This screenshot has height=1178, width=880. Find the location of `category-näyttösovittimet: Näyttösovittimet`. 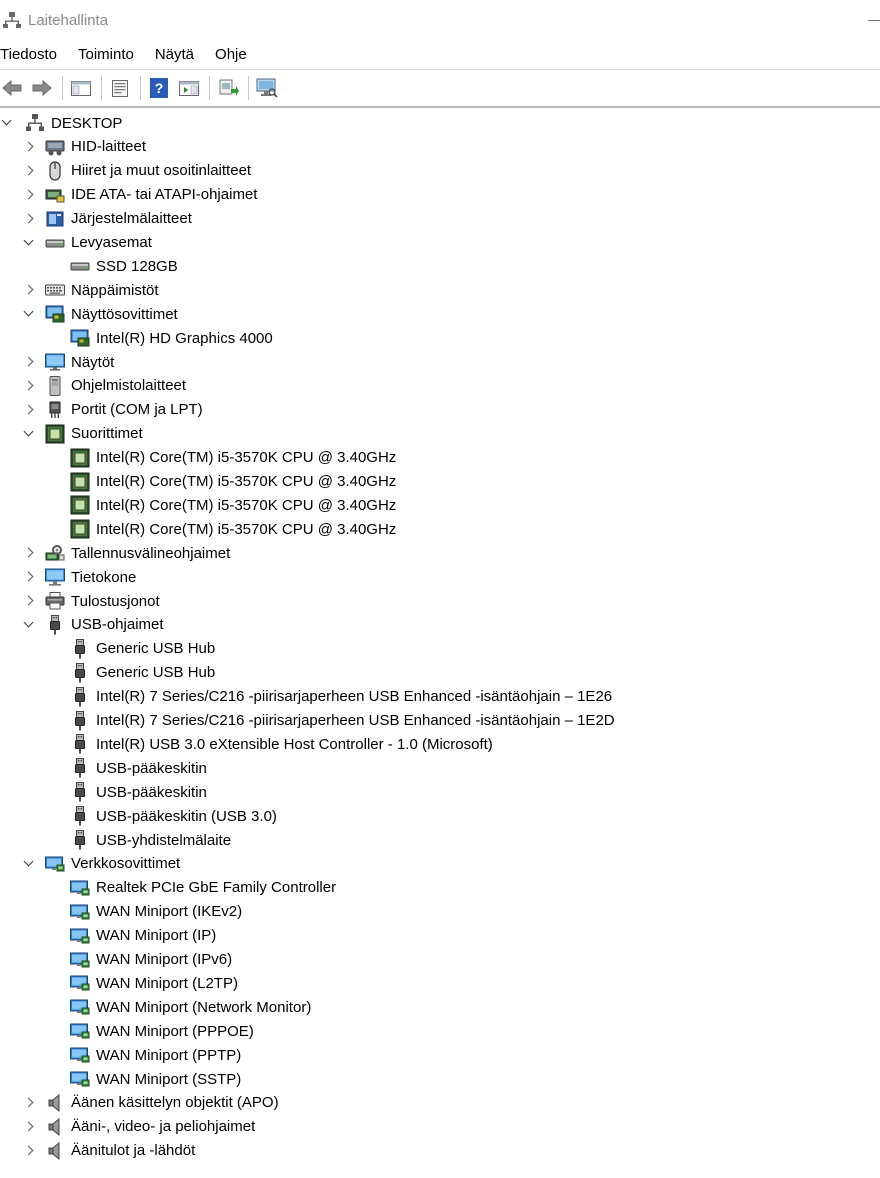

category-näyttösovittimet: Näyttösovittimet is located at coordinates (100, 314).